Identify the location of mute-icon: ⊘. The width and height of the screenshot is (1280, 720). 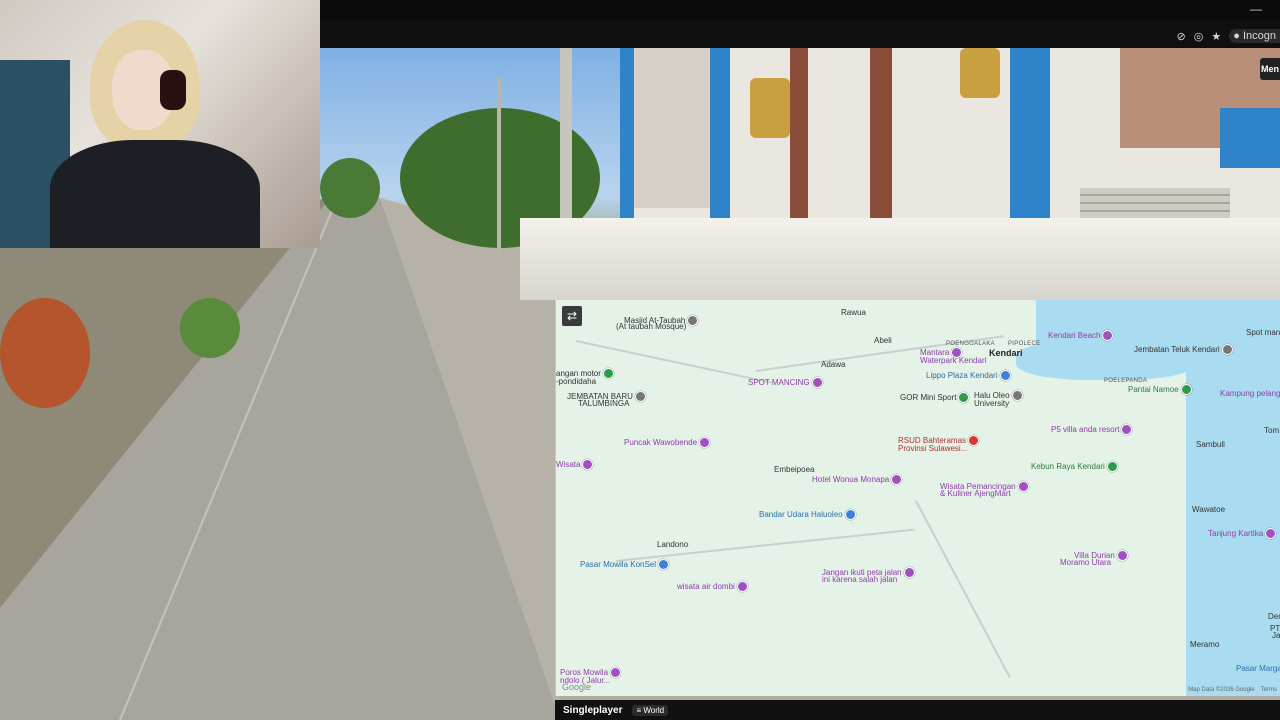
(1181, 36).